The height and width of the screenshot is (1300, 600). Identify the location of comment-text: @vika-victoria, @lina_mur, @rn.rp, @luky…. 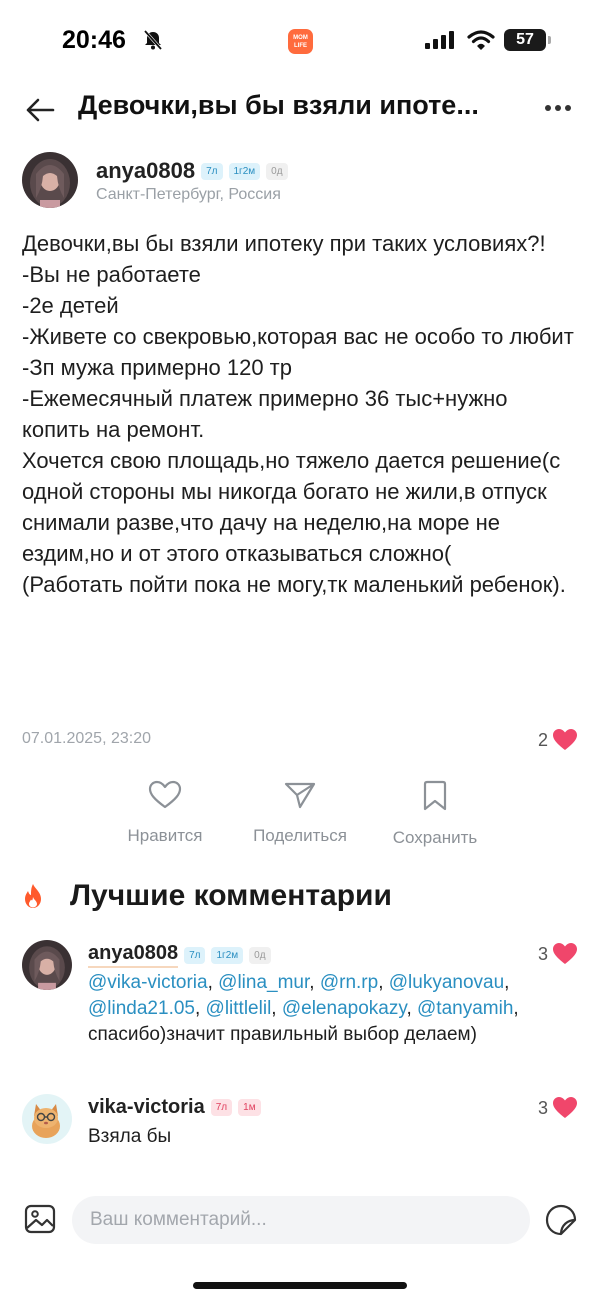
(306, 1008).